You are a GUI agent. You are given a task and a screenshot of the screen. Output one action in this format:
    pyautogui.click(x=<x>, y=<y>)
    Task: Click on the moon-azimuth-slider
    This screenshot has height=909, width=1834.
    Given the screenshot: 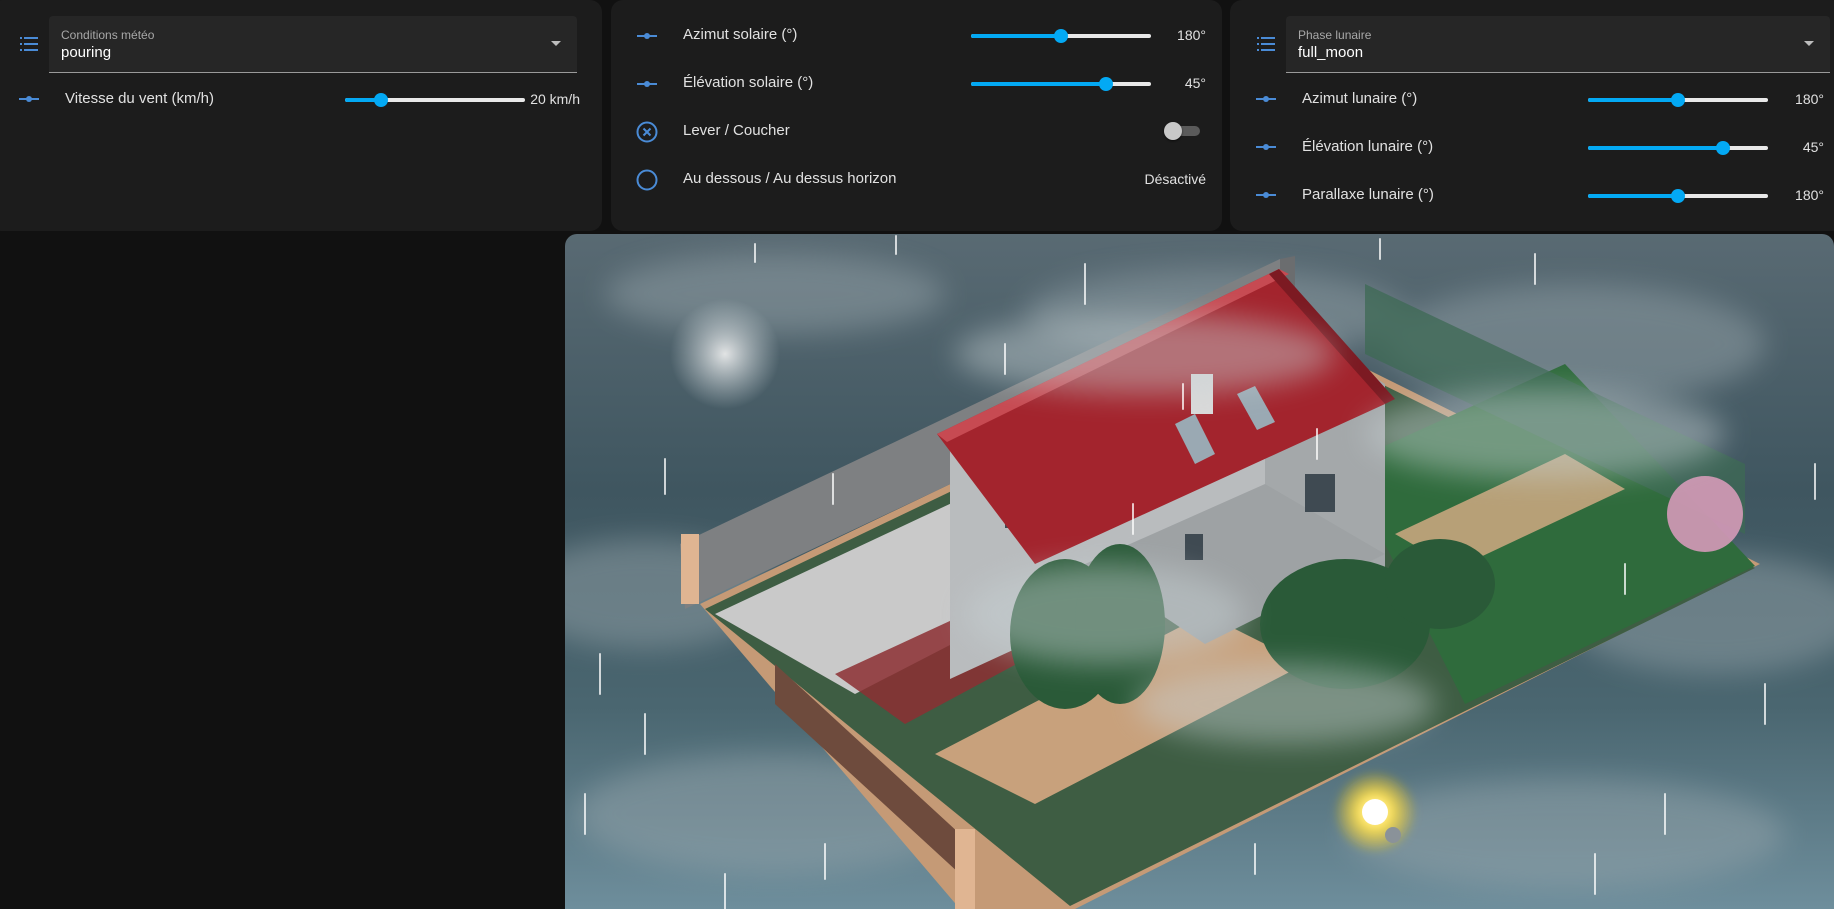 What is the action you would take?
    pyautogui.click(x=1678, y=100)
    